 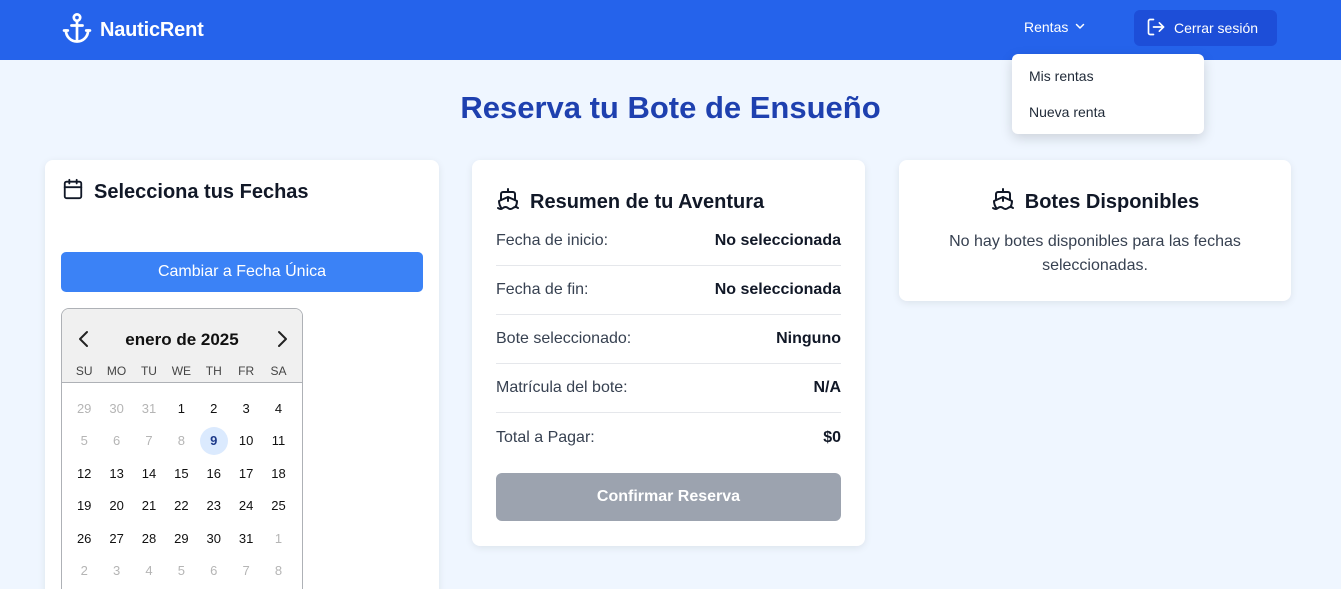 What do you see at coordinates (670, 107) in the screenshot?
I see `page-title: Reserva tu Bote de Ensueño` at bounding box center [670, 107].